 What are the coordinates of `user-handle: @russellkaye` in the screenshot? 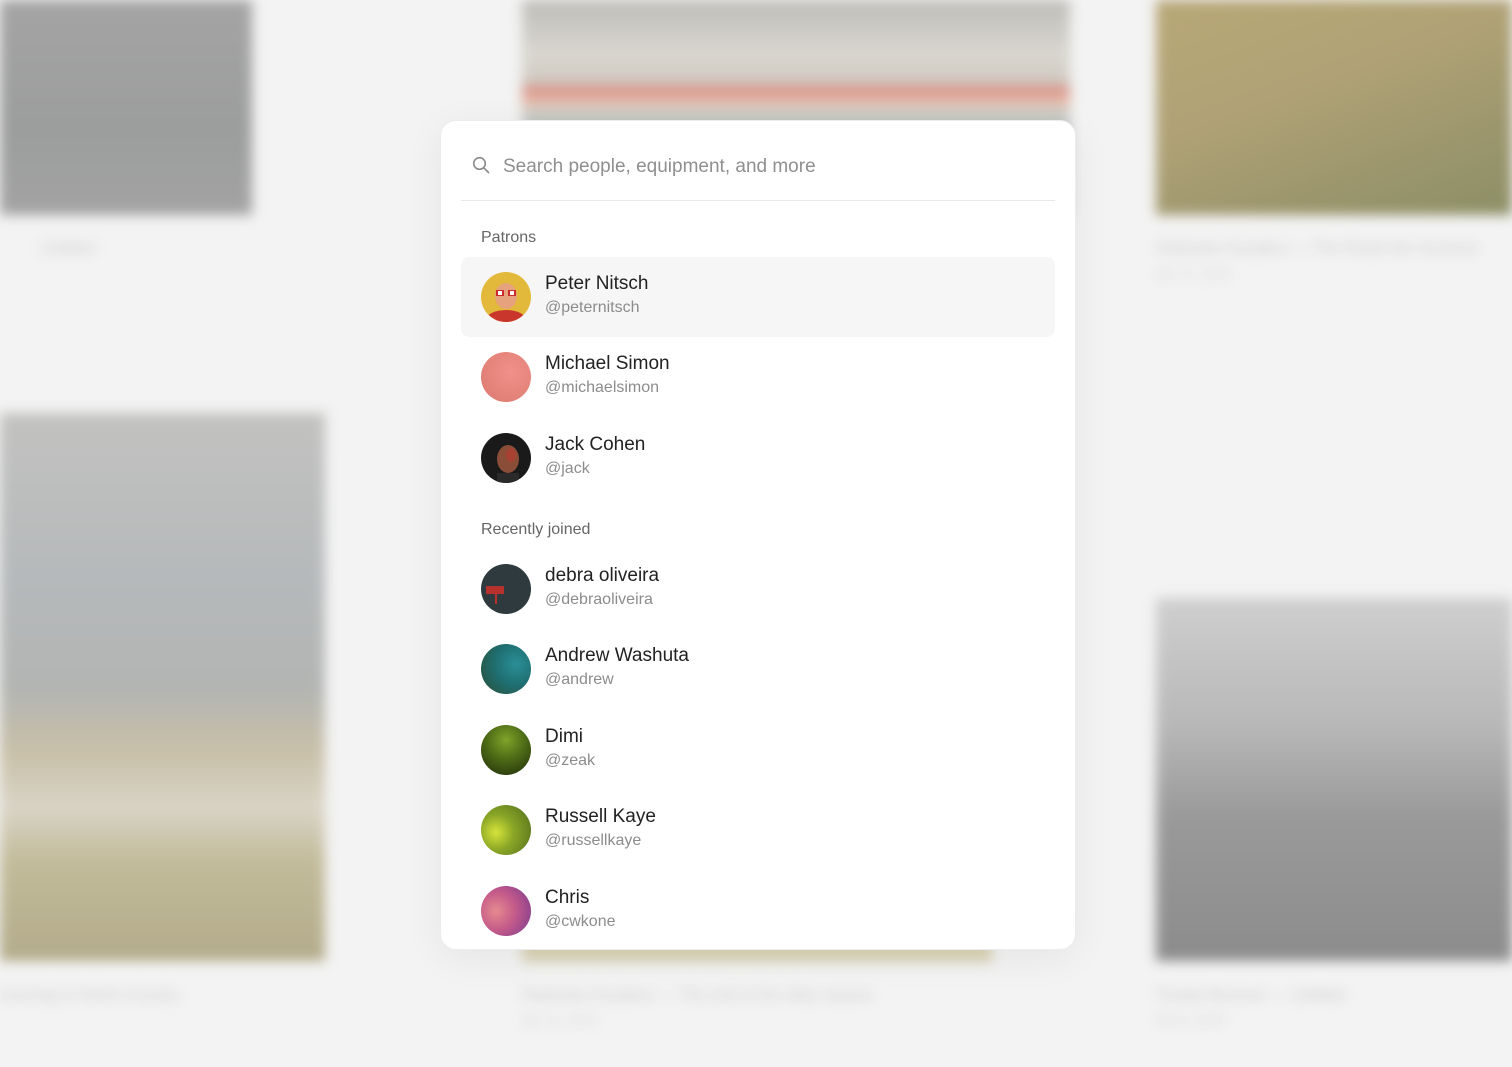 It's located at (593, 840).